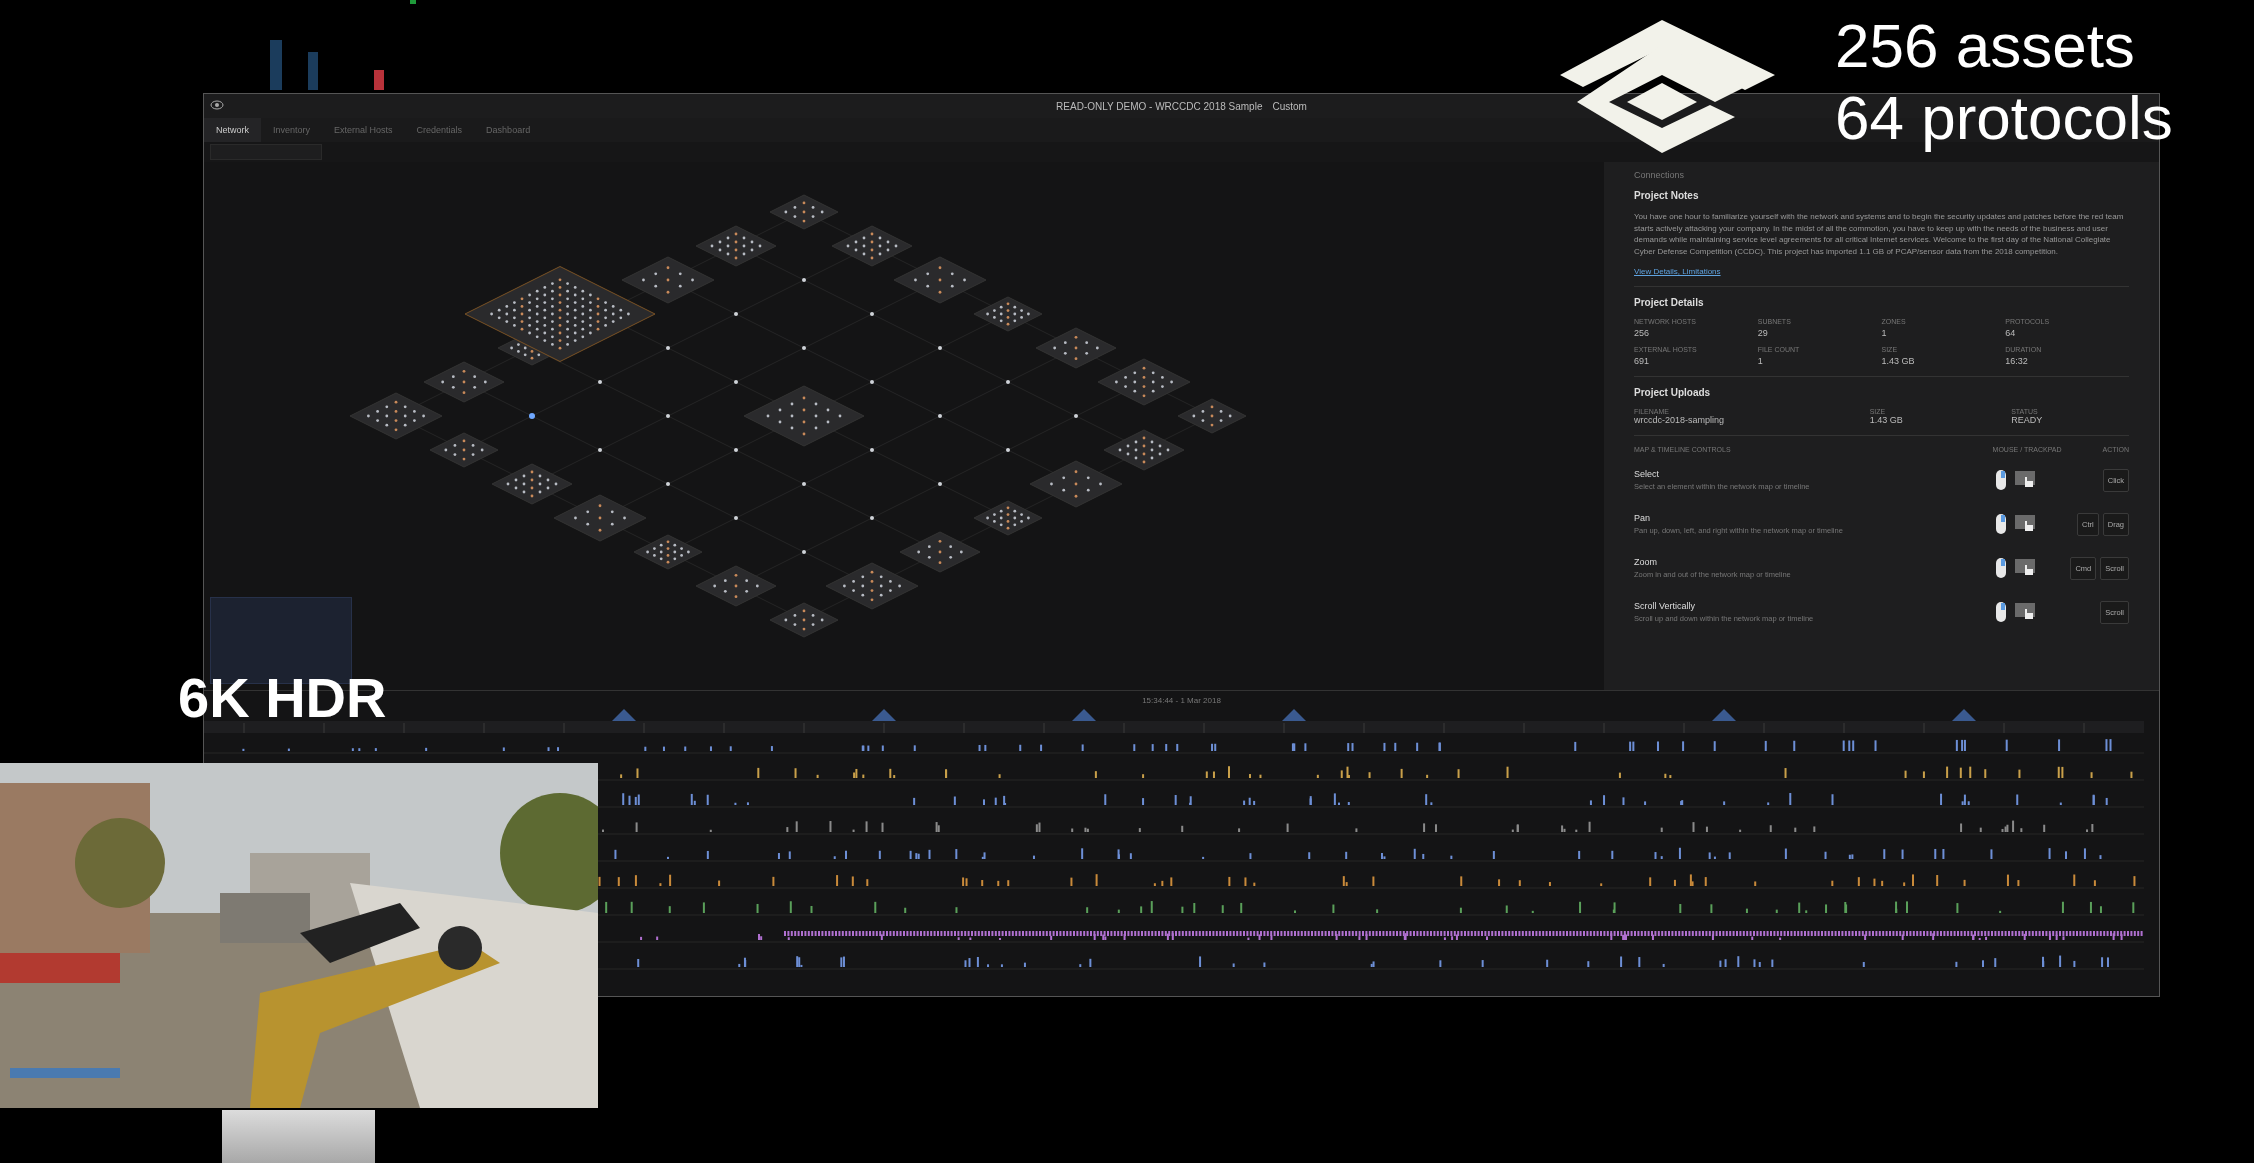 The image size is (2254, 1163). Describe the element at coordinates (1647, 474) in the screenshot. I see `control-name: Select` at that location.